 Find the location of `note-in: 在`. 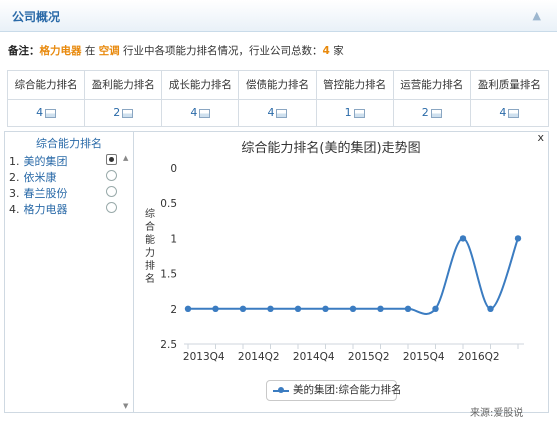

note-in: 在 is located at coordinates (90, 51).